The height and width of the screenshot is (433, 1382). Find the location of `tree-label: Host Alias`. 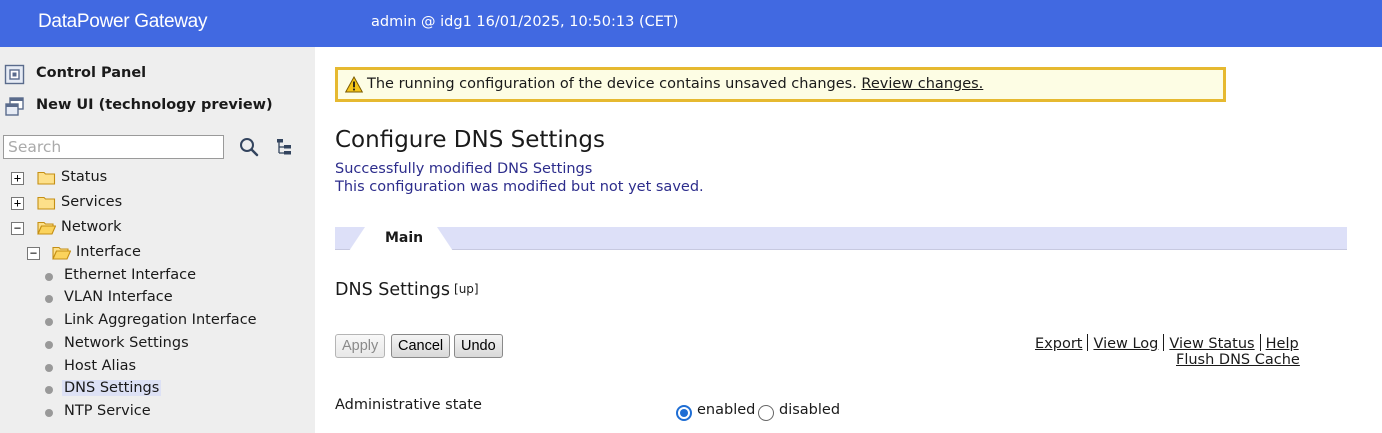

tree-label: Host Alias is located at coordinates (100, 366).